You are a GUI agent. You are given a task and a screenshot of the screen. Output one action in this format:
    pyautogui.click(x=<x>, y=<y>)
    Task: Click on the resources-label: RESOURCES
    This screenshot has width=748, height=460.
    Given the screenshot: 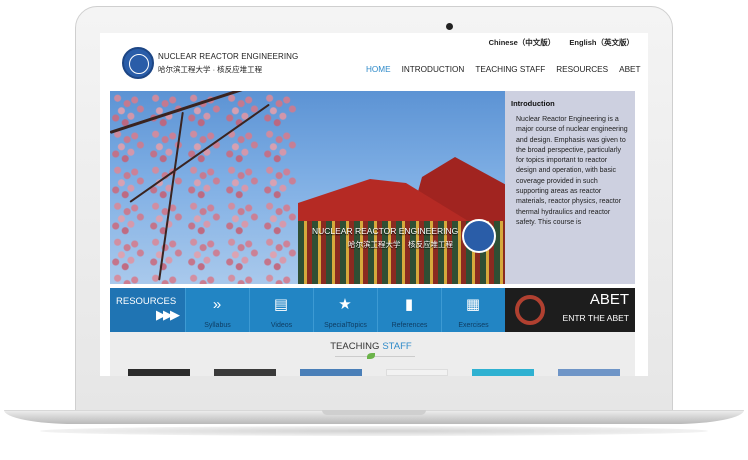 What is the action you would take?
    pyautogui.click(x=146, y=301)
    